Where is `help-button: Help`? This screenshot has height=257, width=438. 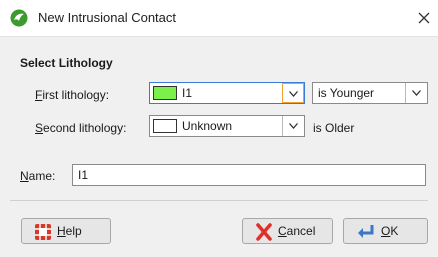 help-button: Help is located at coordinates (66, 231).